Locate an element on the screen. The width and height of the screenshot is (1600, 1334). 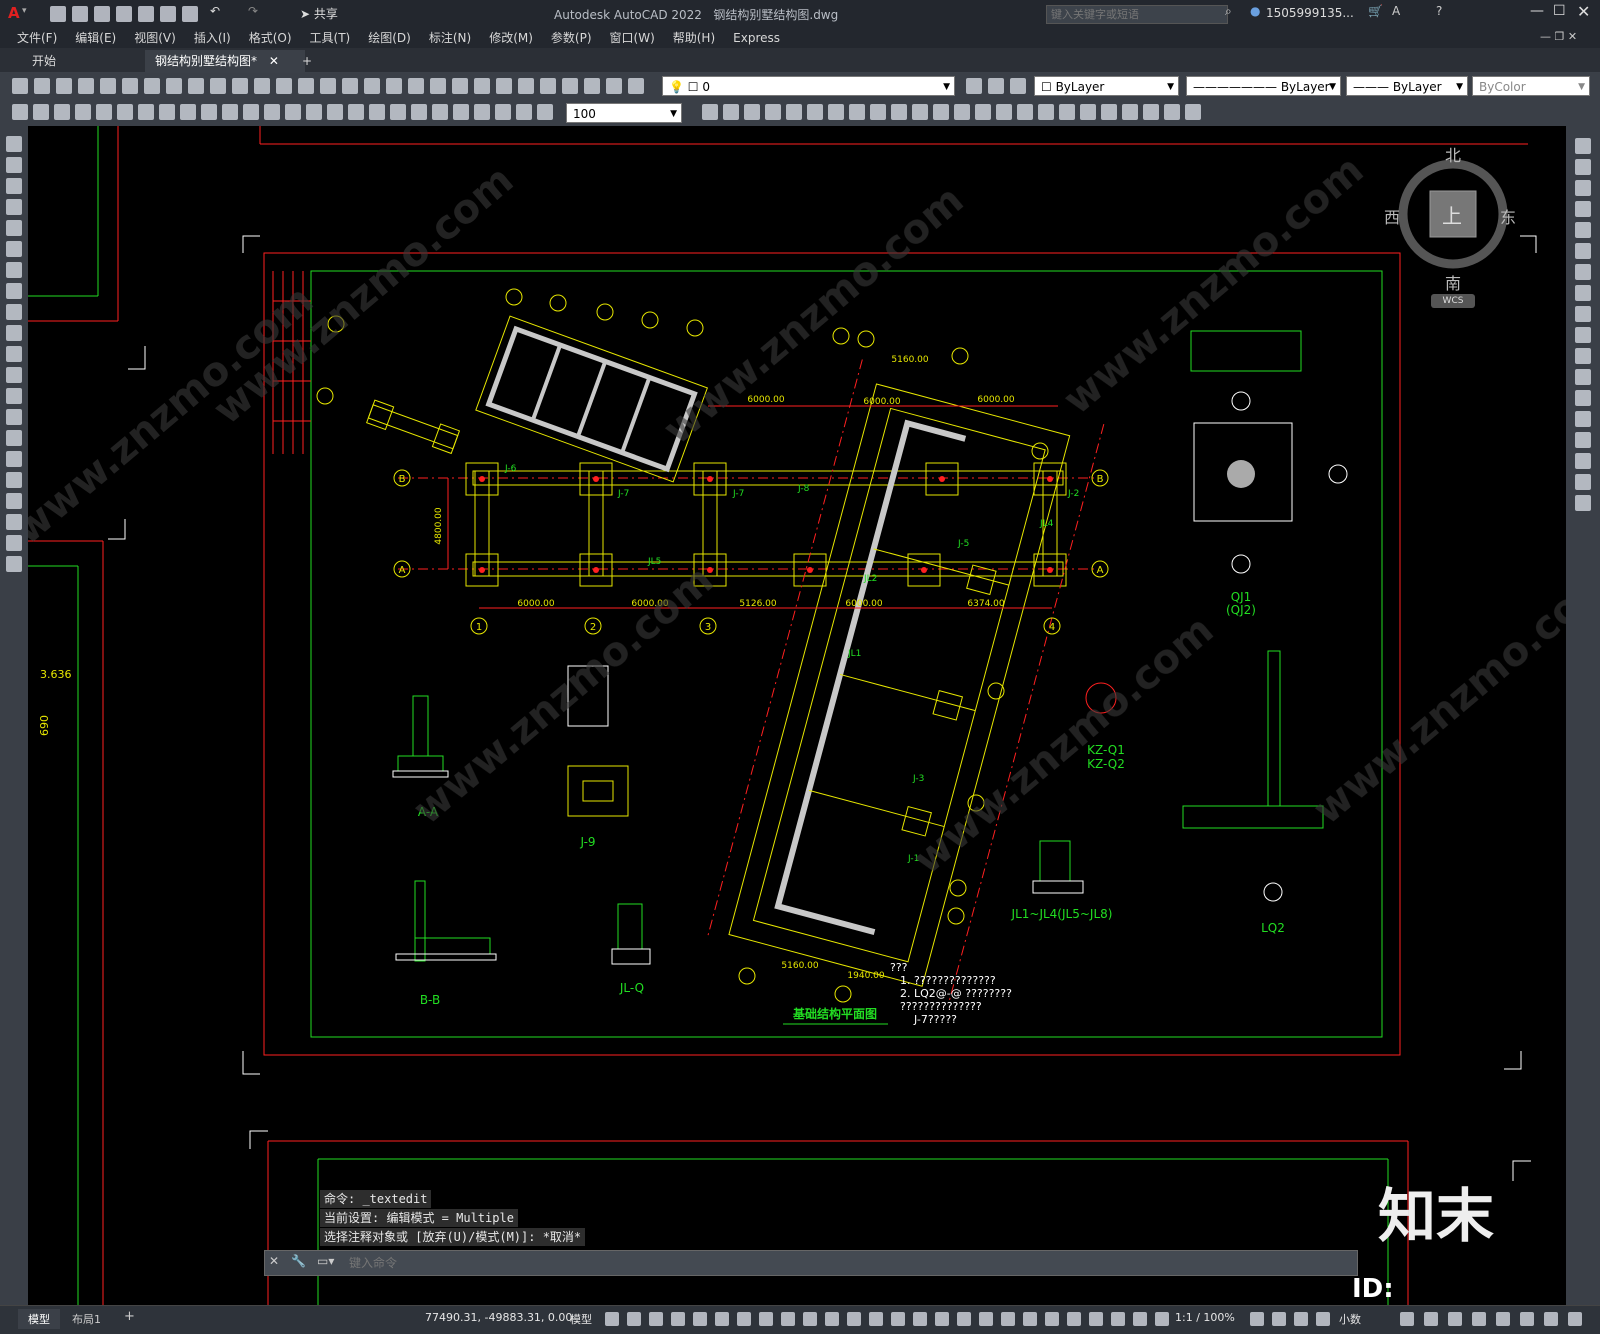
toolbar1-10-icon is located at coordinates (240, 86).